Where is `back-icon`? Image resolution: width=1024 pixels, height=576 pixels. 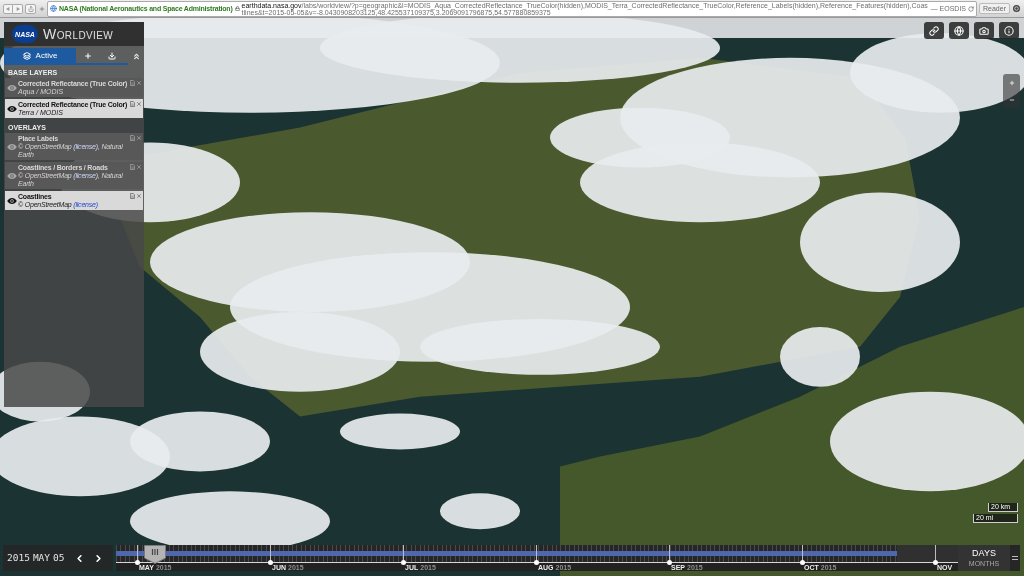 back-icon is located at coordinates (8, 8).